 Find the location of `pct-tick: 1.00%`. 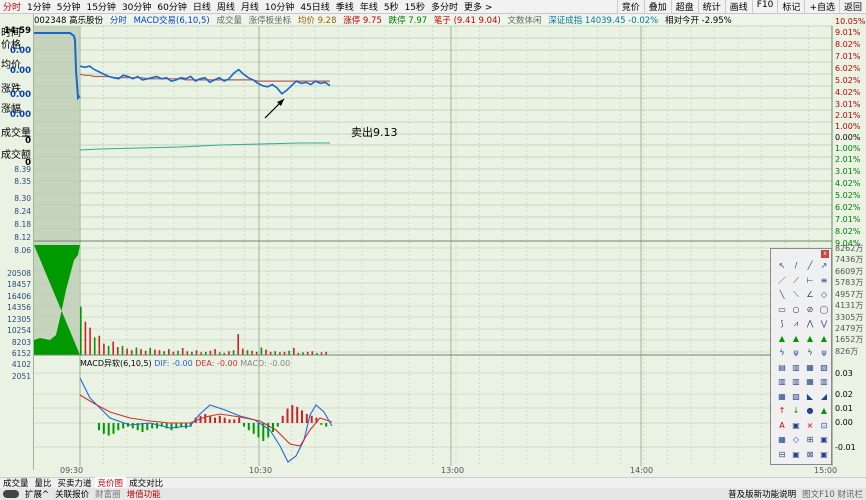

pct-tick: 1.00% is located at coordinates (848, 126).